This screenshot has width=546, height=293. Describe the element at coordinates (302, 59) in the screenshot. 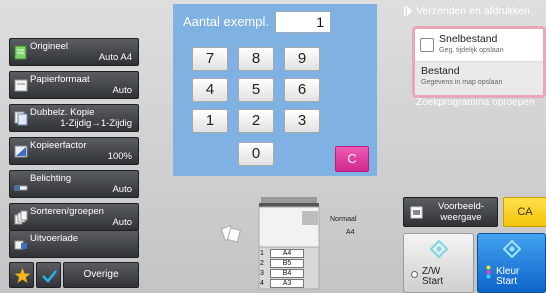

I see `key-9: 9` at that location.